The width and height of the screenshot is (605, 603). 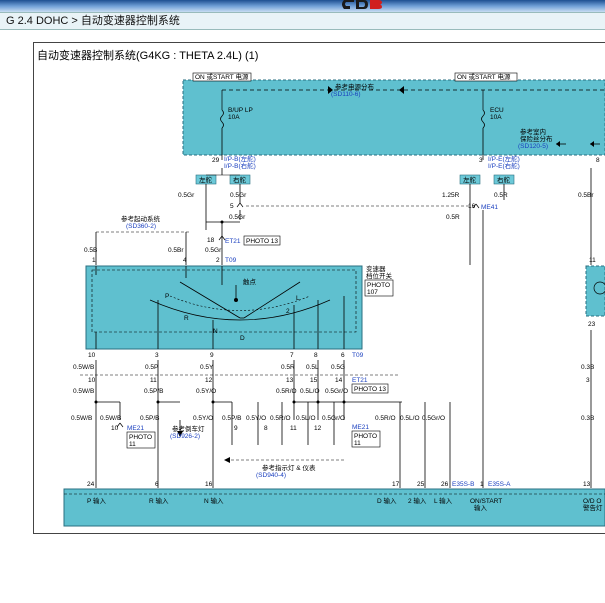 I want to click on ipe-label-1: I/P-E(左舵), so click(x=504, y=158).